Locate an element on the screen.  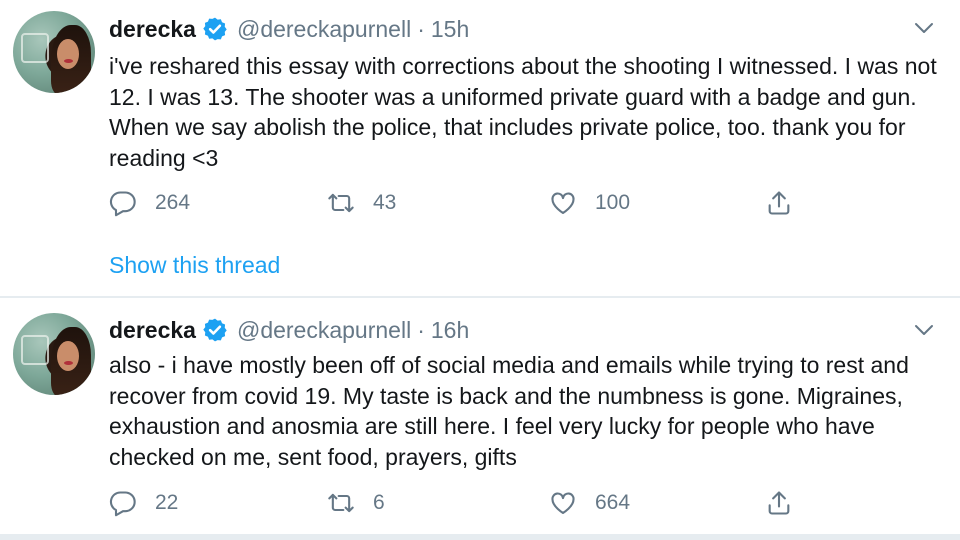
tweet-actions: 264 43 100 is located at coordinates (459, 203).